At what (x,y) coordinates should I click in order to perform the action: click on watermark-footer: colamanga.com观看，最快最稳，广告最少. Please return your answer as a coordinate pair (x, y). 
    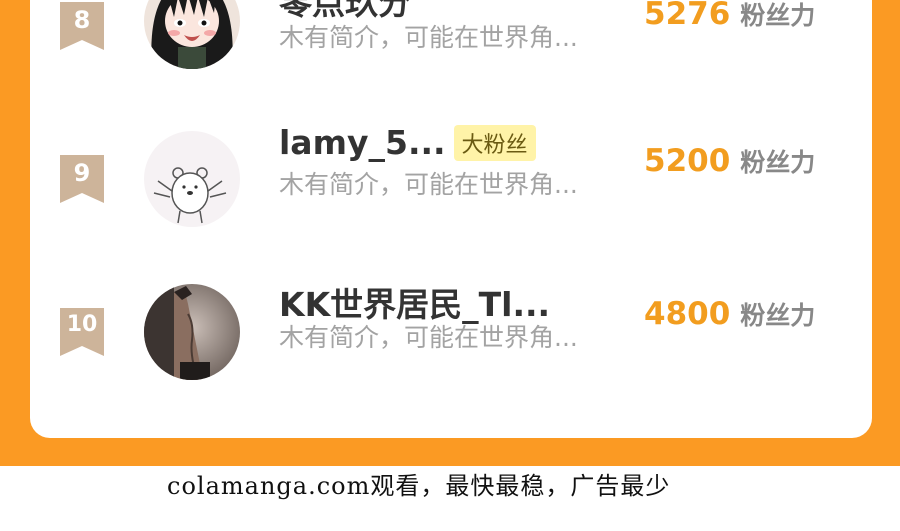
    Looking at the image, I should click on (450, 498).